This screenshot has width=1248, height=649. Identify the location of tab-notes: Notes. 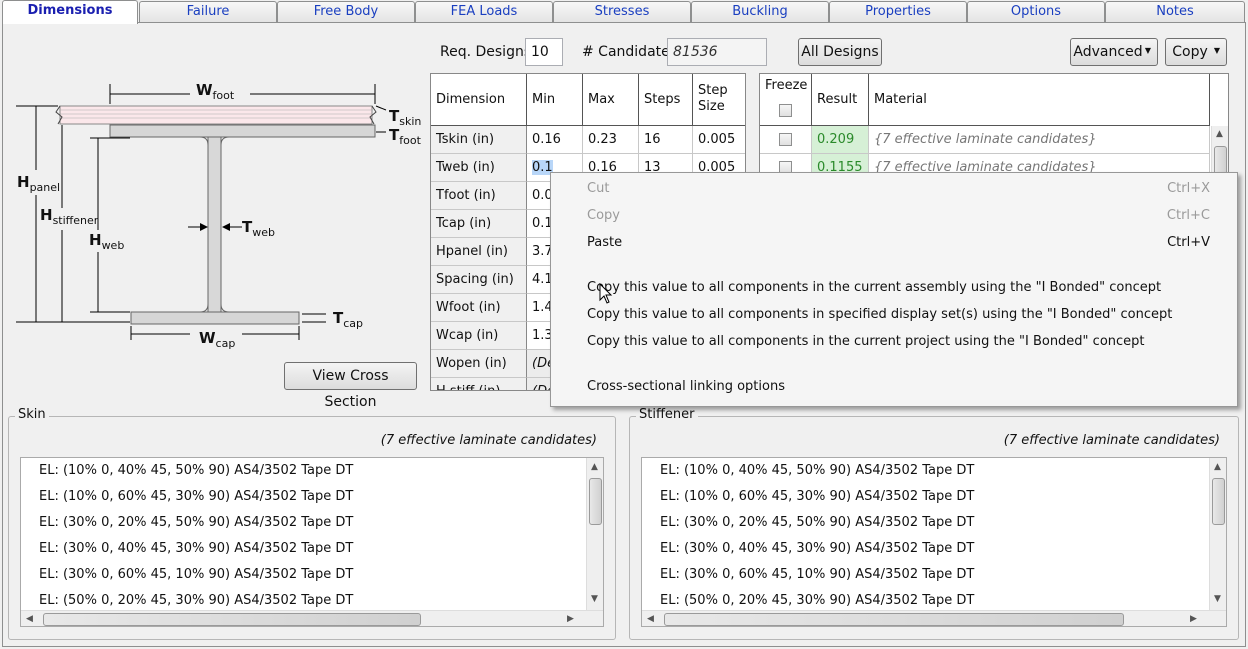
(1175, 11).